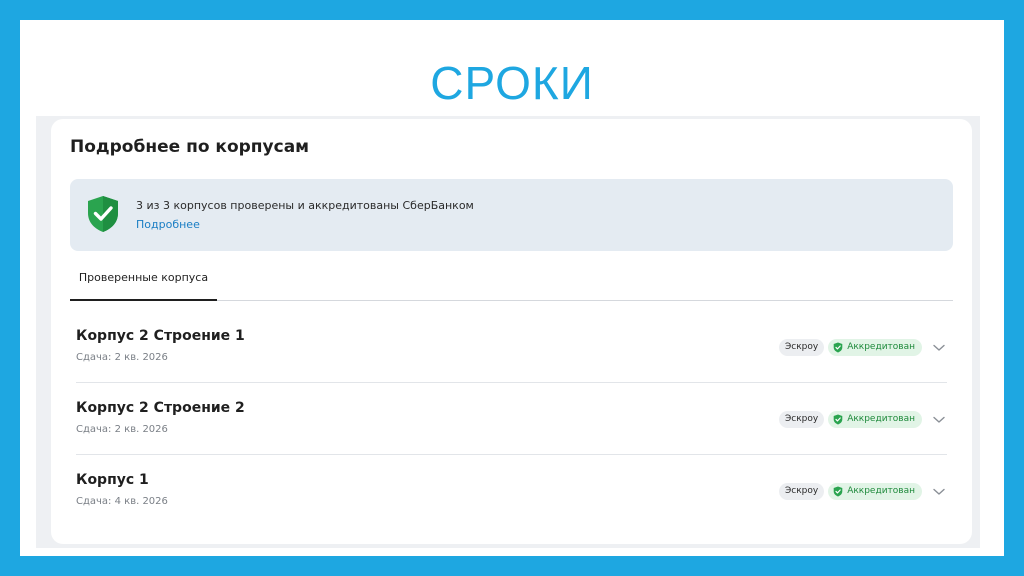 The width and height of the screenshot is (1024, 576). I want to click on building-name: Корпус 1, so click(112, 480).